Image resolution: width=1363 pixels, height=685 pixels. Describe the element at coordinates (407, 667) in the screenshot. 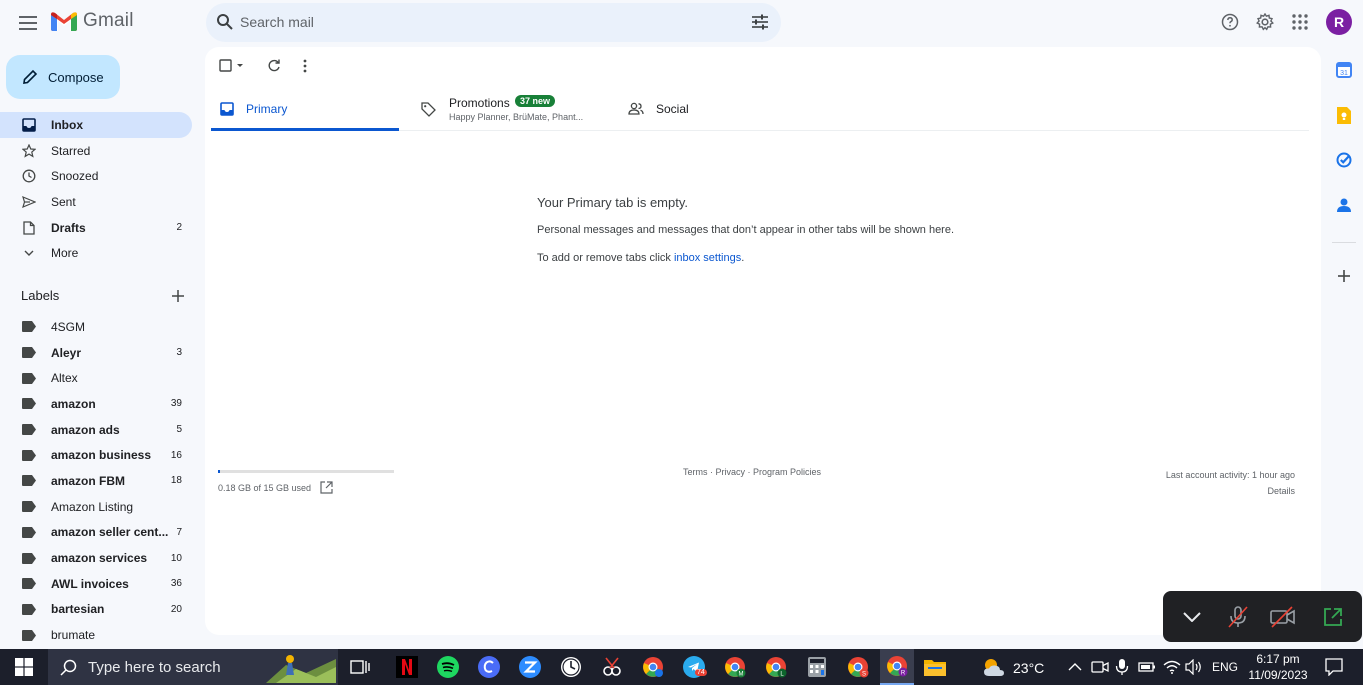

I see `netflix-app-icon` at that location.